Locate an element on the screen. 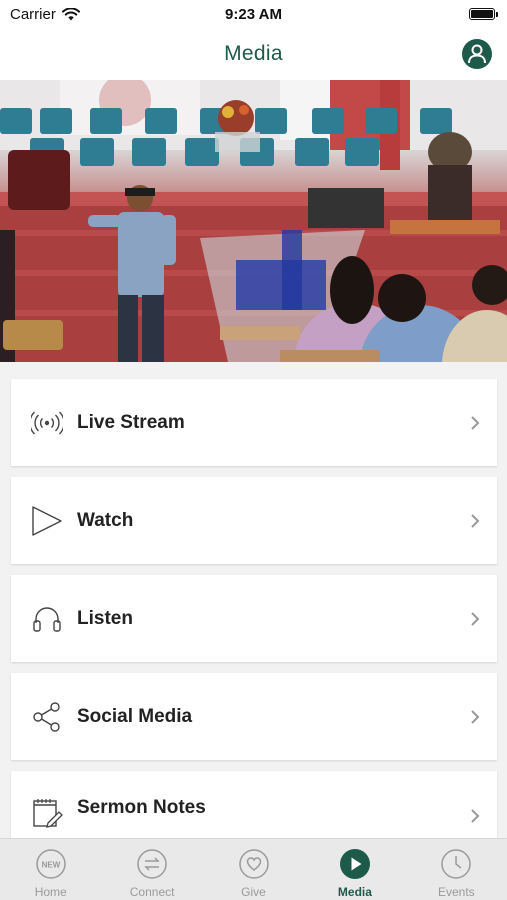 This screenshot has width=507, height=900. menu-item-label: Watch is located at coordinates (105, 520).